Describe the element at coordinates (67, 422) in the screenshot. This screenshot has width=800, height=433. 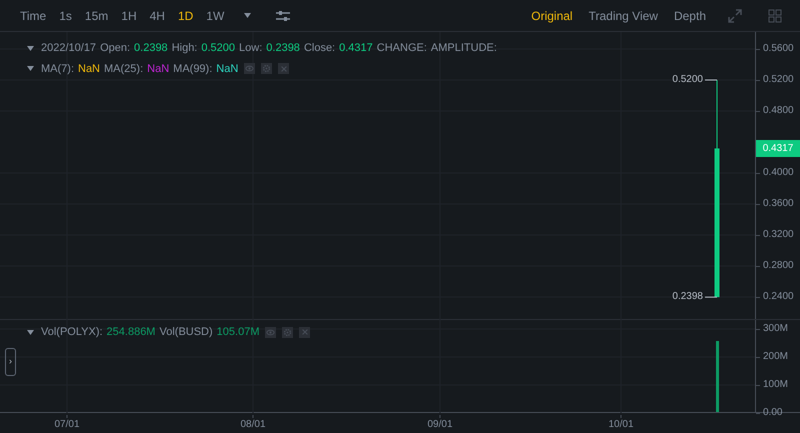
I see `date-tick: 07/01` at that location.